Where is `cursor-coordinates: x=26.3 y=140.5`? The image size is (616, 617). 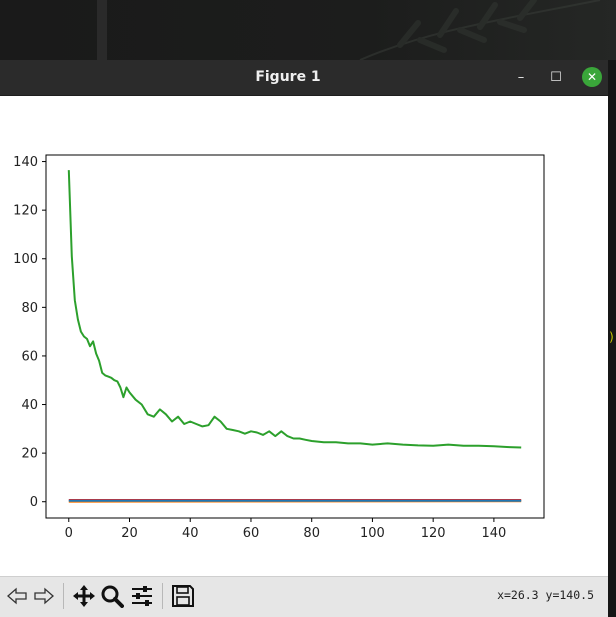 cursor-coordinates: x=26.3 y=140.5 is located at coordinates (545, 595).